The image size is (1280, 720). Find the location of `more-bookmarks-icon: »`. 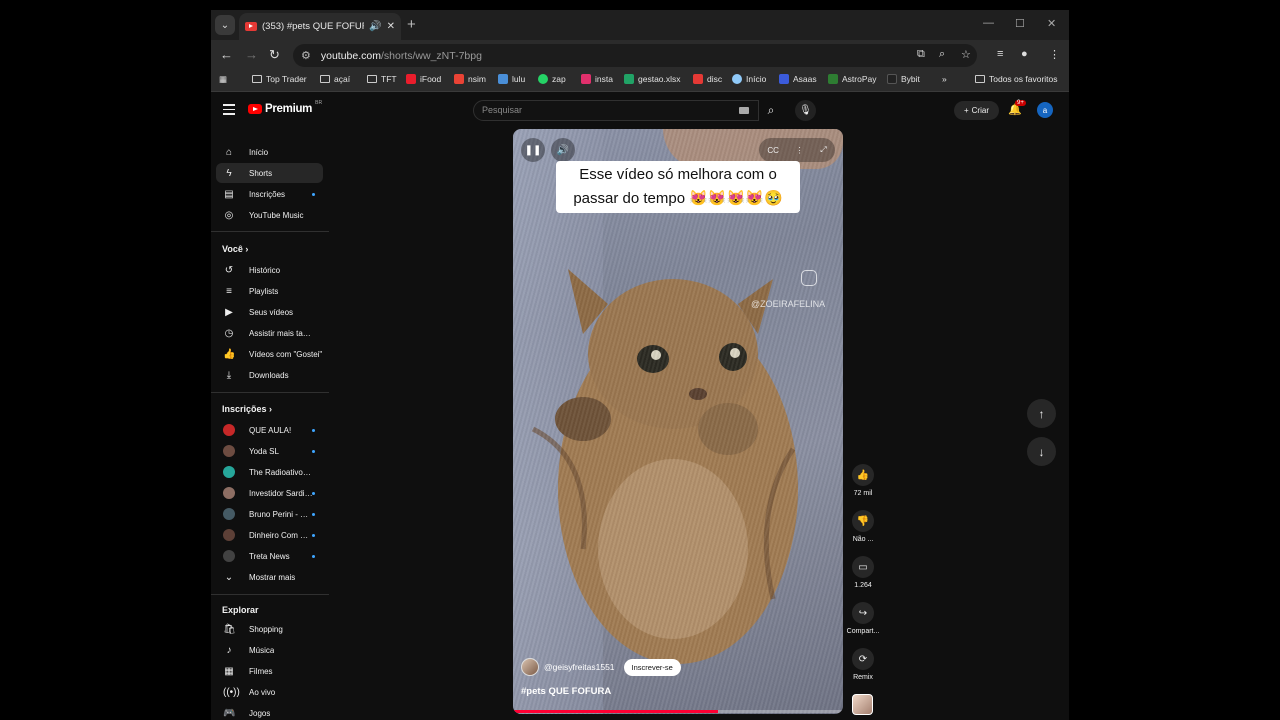

more-bookmarks-icon: » is located at coordinates (944, 79).